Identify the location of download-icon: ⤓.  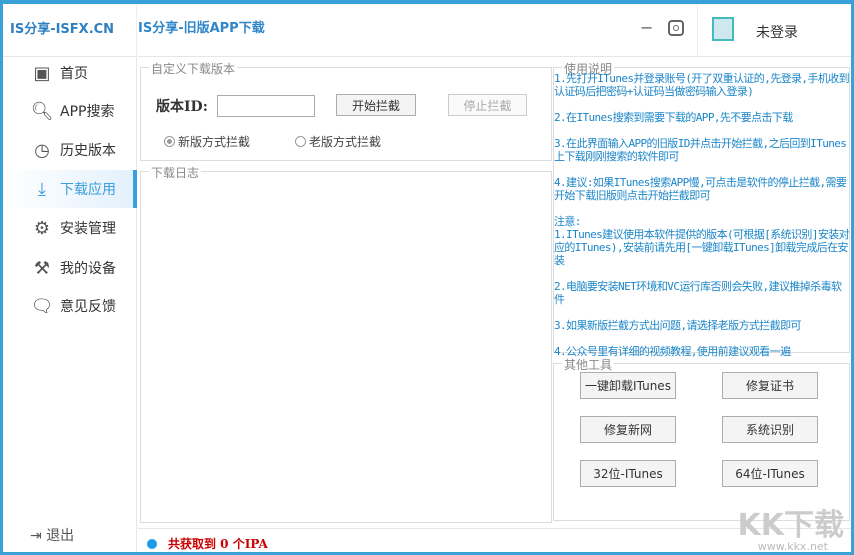
(42, 189).